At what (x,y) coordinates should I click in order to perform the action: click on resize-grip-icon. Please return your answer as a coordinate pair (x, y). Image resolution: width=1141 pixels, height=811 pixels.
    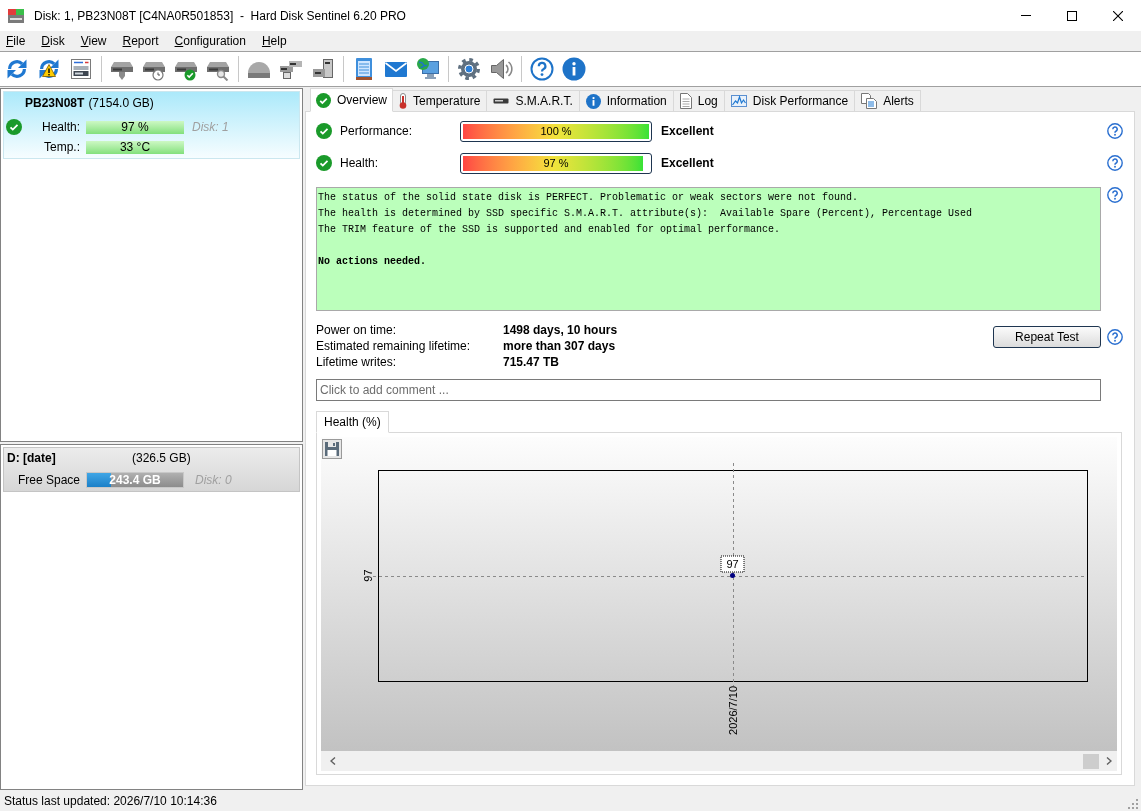
    Looking at the image, I should click on (1133, 803).